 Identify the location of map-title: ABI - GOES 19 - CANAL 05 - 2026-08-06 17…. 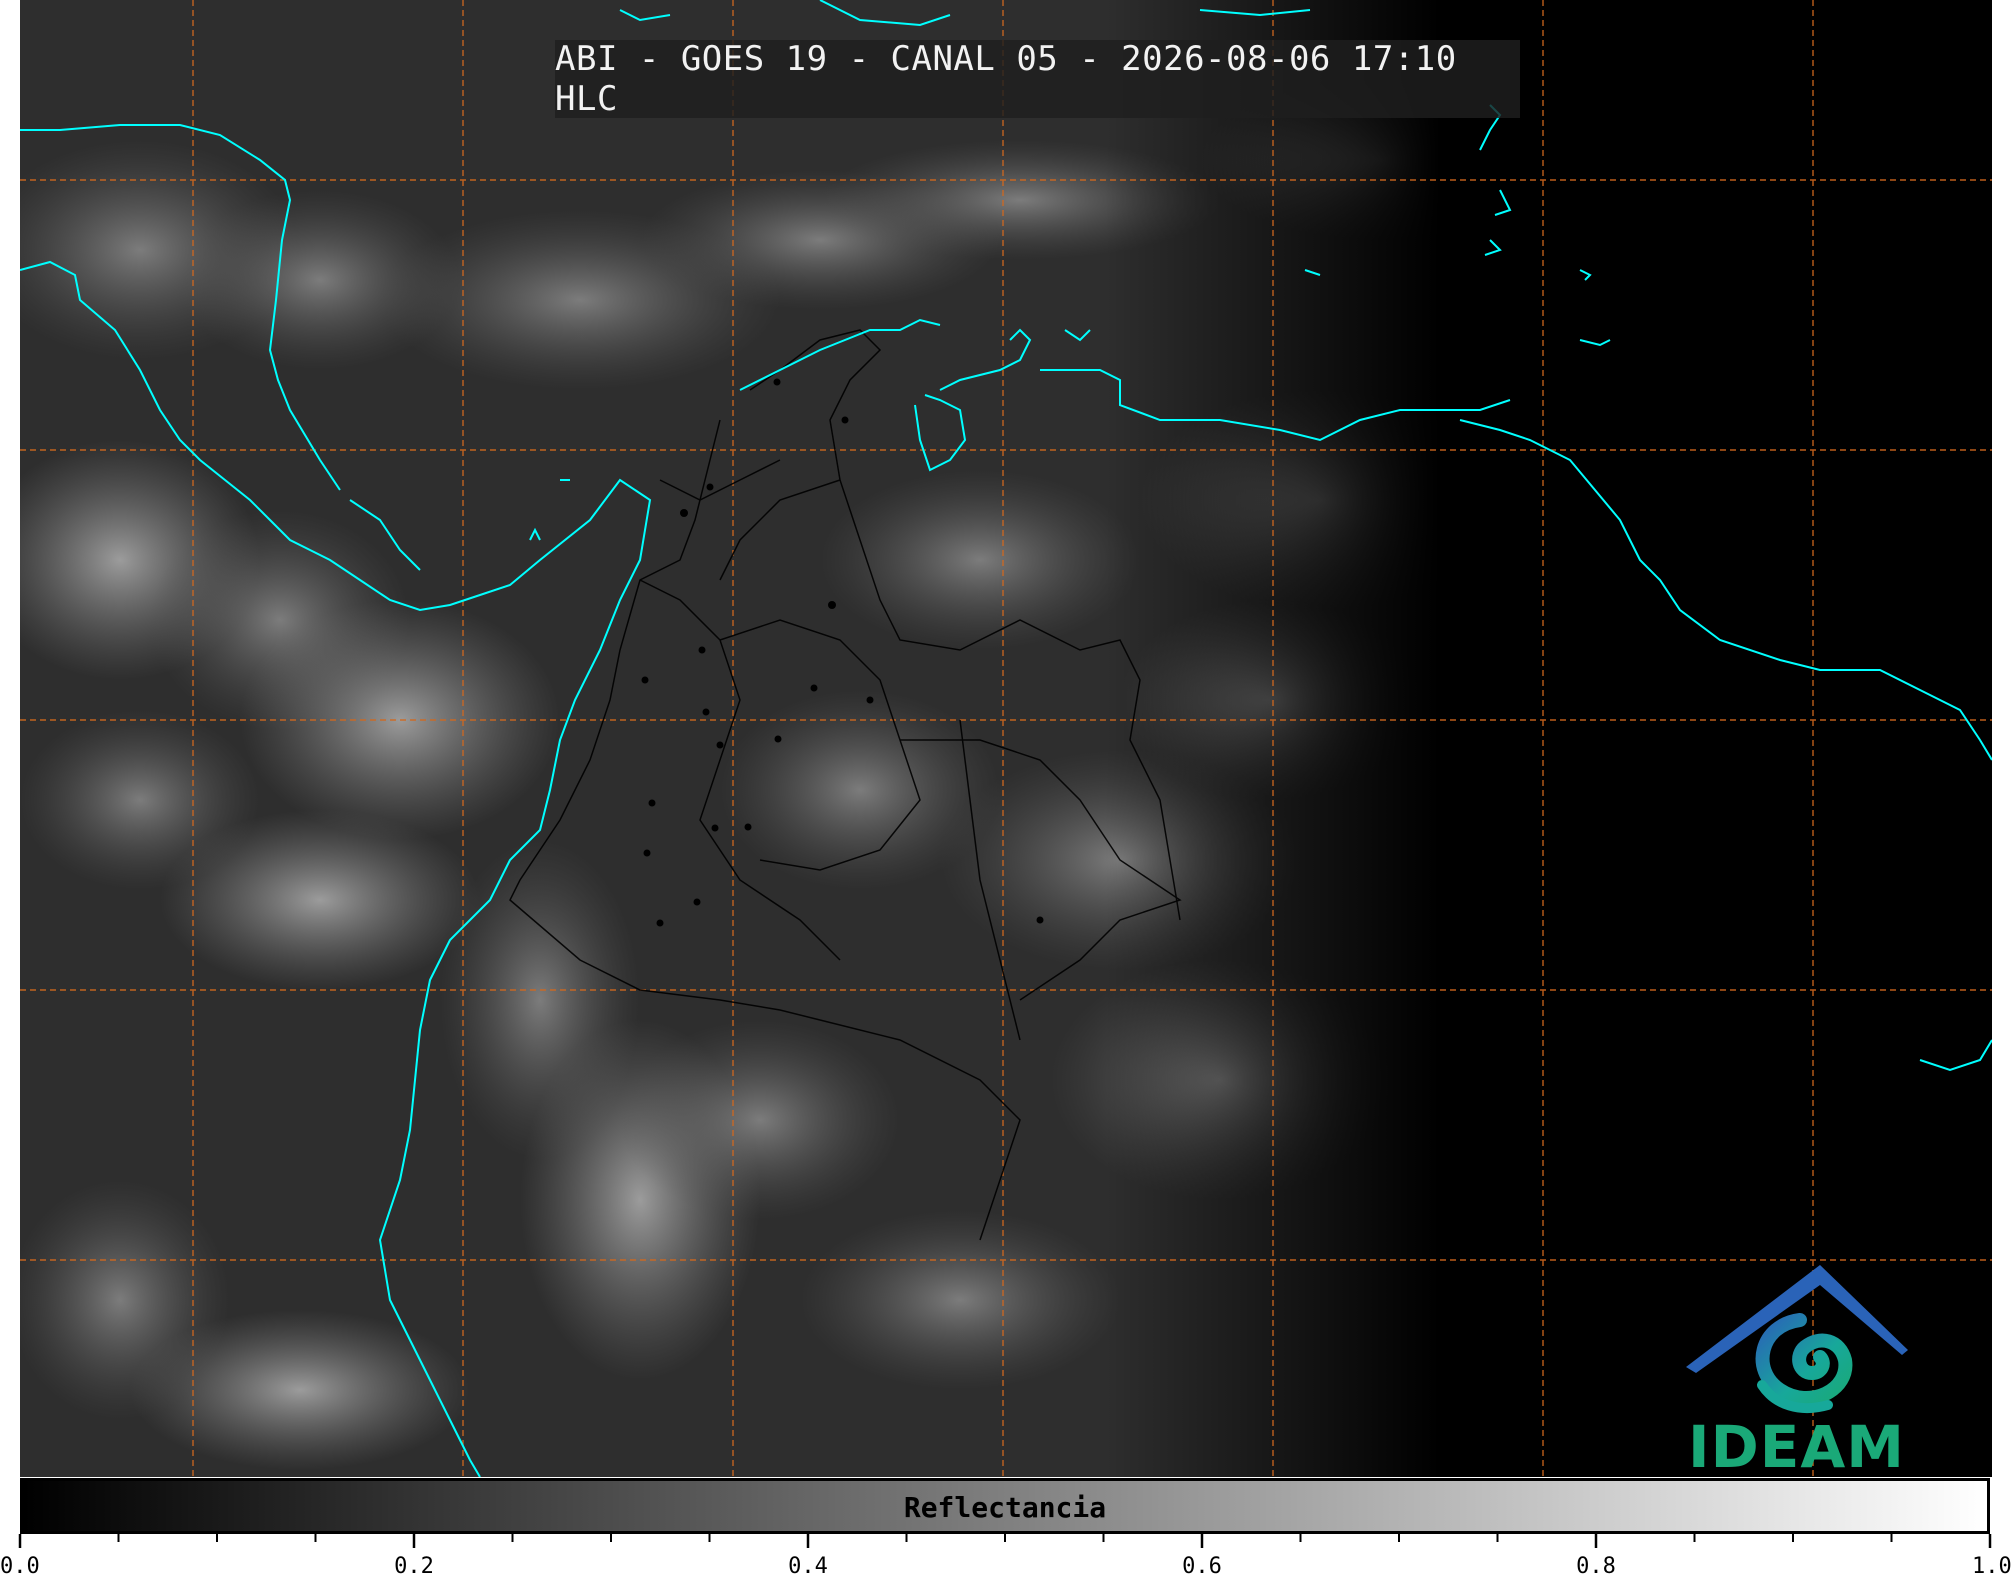
(1037, 79).